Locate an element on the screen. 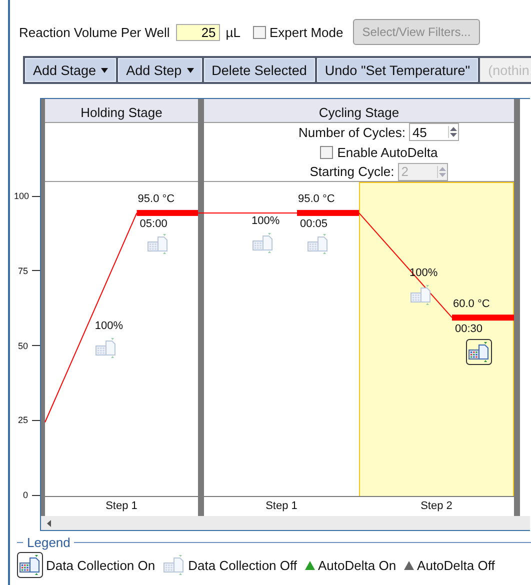 This screenshot has width=531, height=585. horizontal-scrollbar is located at coordinates (285, 523).